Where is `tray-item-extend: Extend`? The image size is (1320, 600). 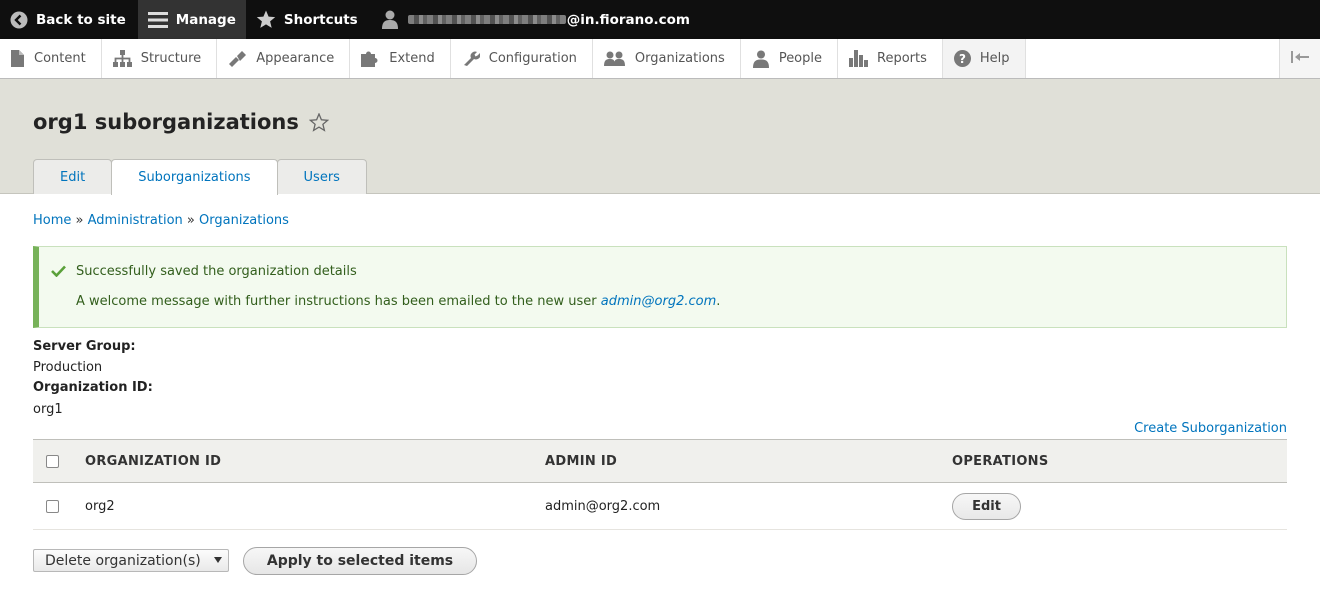
tray-item-extend: Extend is located at coordinates (400, 58).